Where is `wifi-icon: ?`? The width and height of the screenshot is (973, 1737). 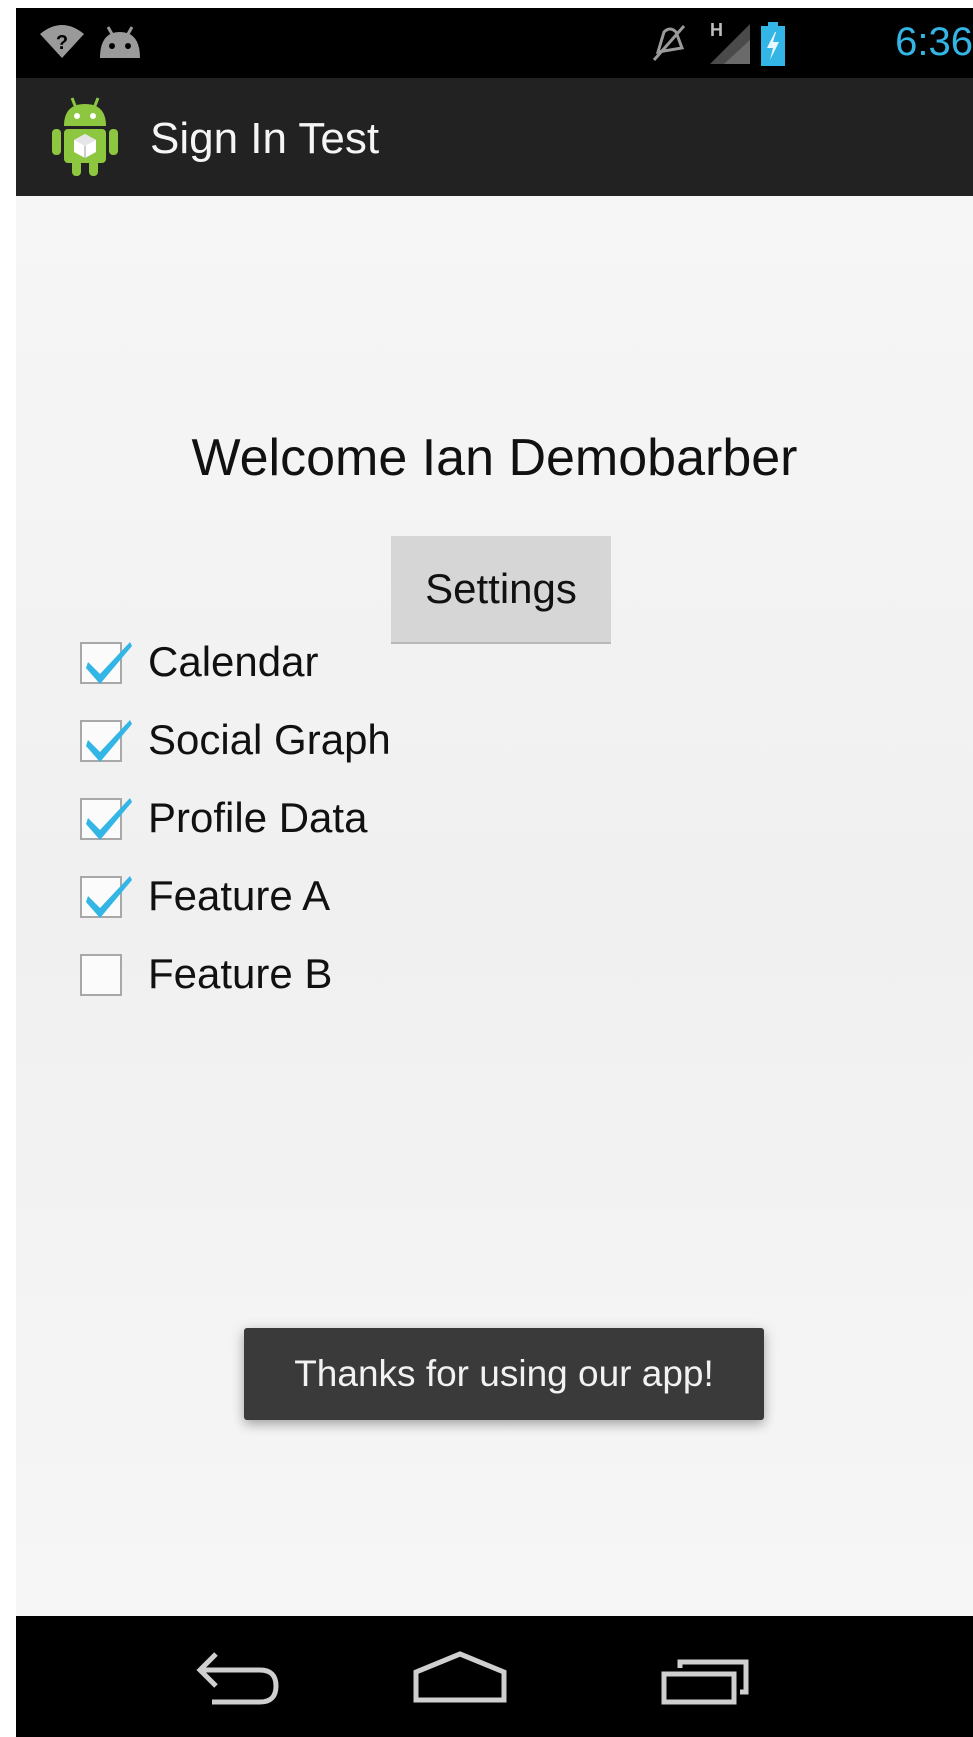
wifi-icon: ? is located at coordinates (62, 44).